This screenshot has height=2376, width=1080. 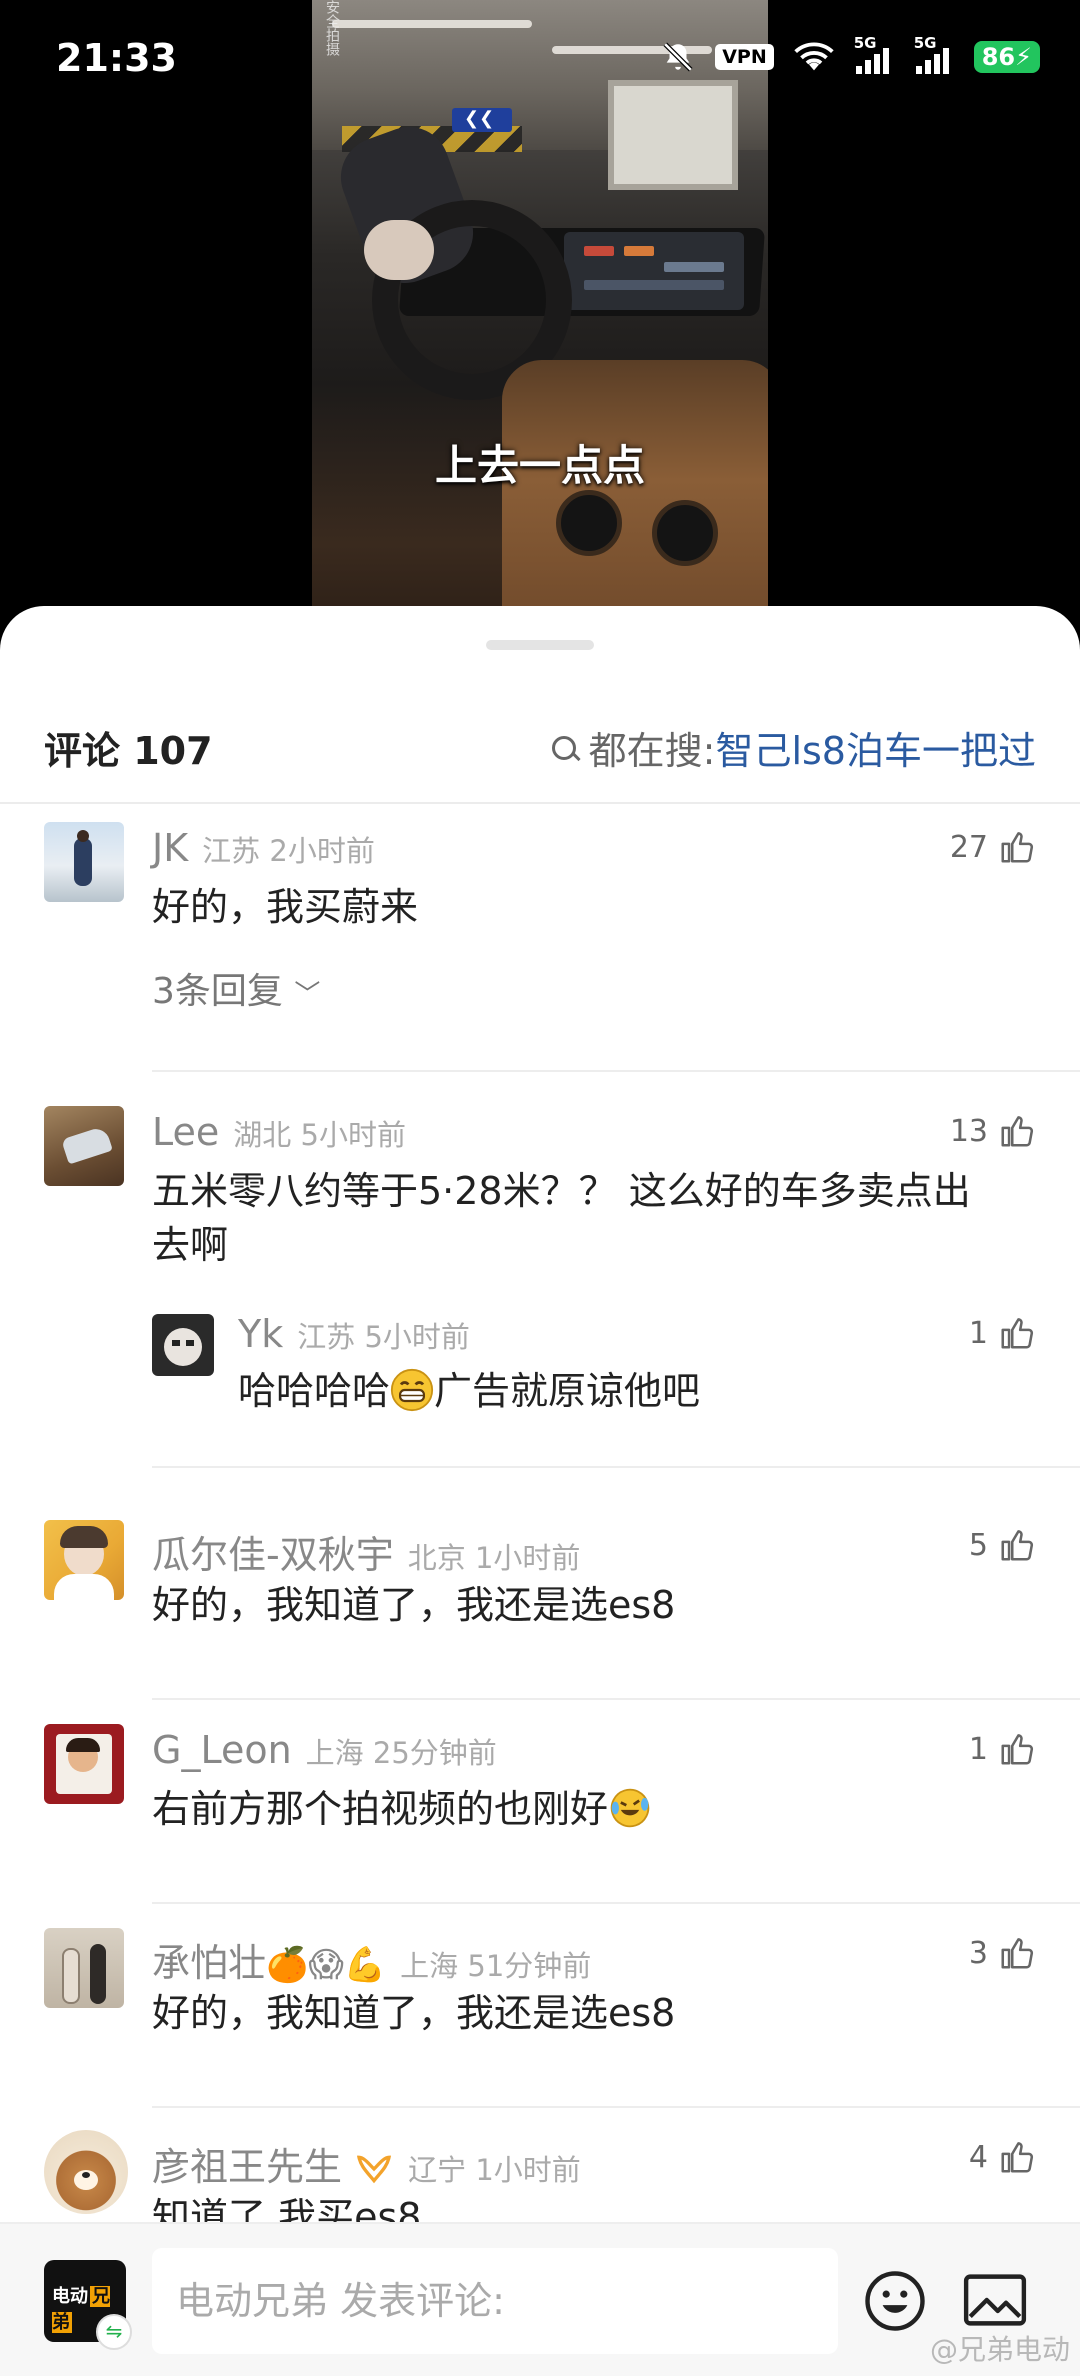 What do you see at coordinates (307, 995) in the screenshot?
I see `chevron-down-icon: ﹀` at bounding box center [307, 995].